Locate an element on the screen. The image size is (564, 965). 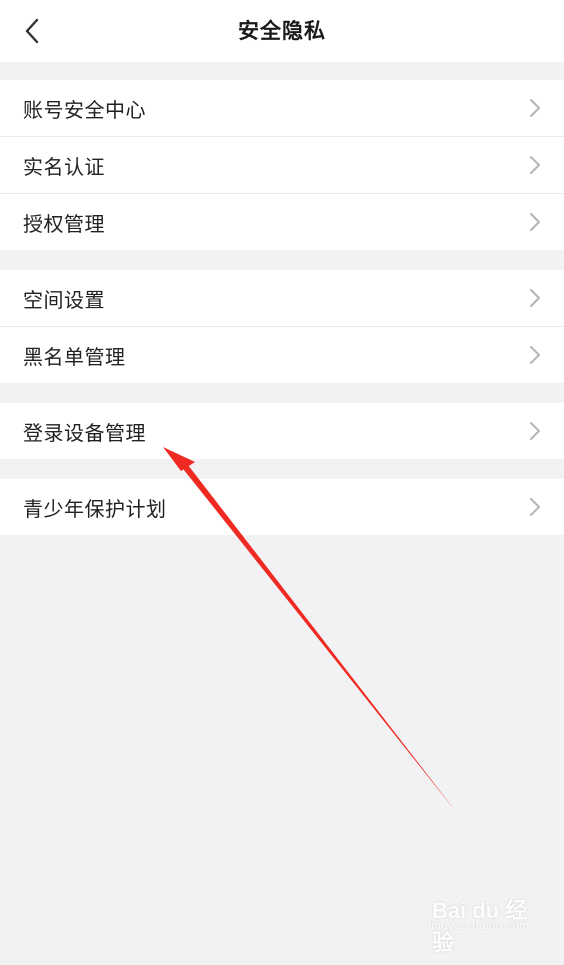
settings-item-label: 实名认证 is located at coordinates (64, 166).